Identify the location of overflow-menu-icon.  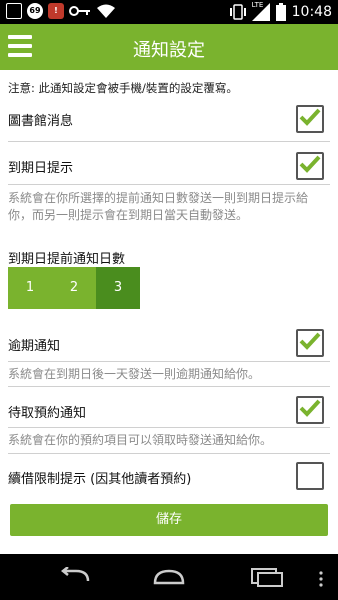
(321, 579).